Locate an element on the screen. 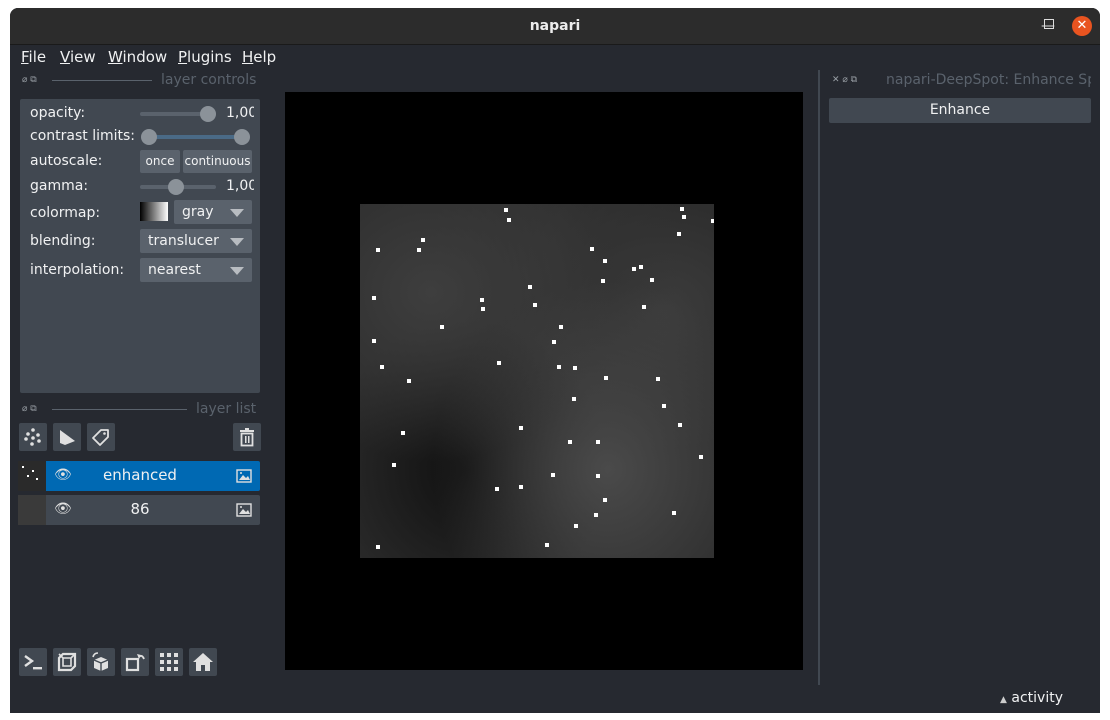 The height and width of the screenshot is (720, 1110). plugin-dock-title: napari-DeepSpot: Enhance Spo is located at coordinates (988, 80).